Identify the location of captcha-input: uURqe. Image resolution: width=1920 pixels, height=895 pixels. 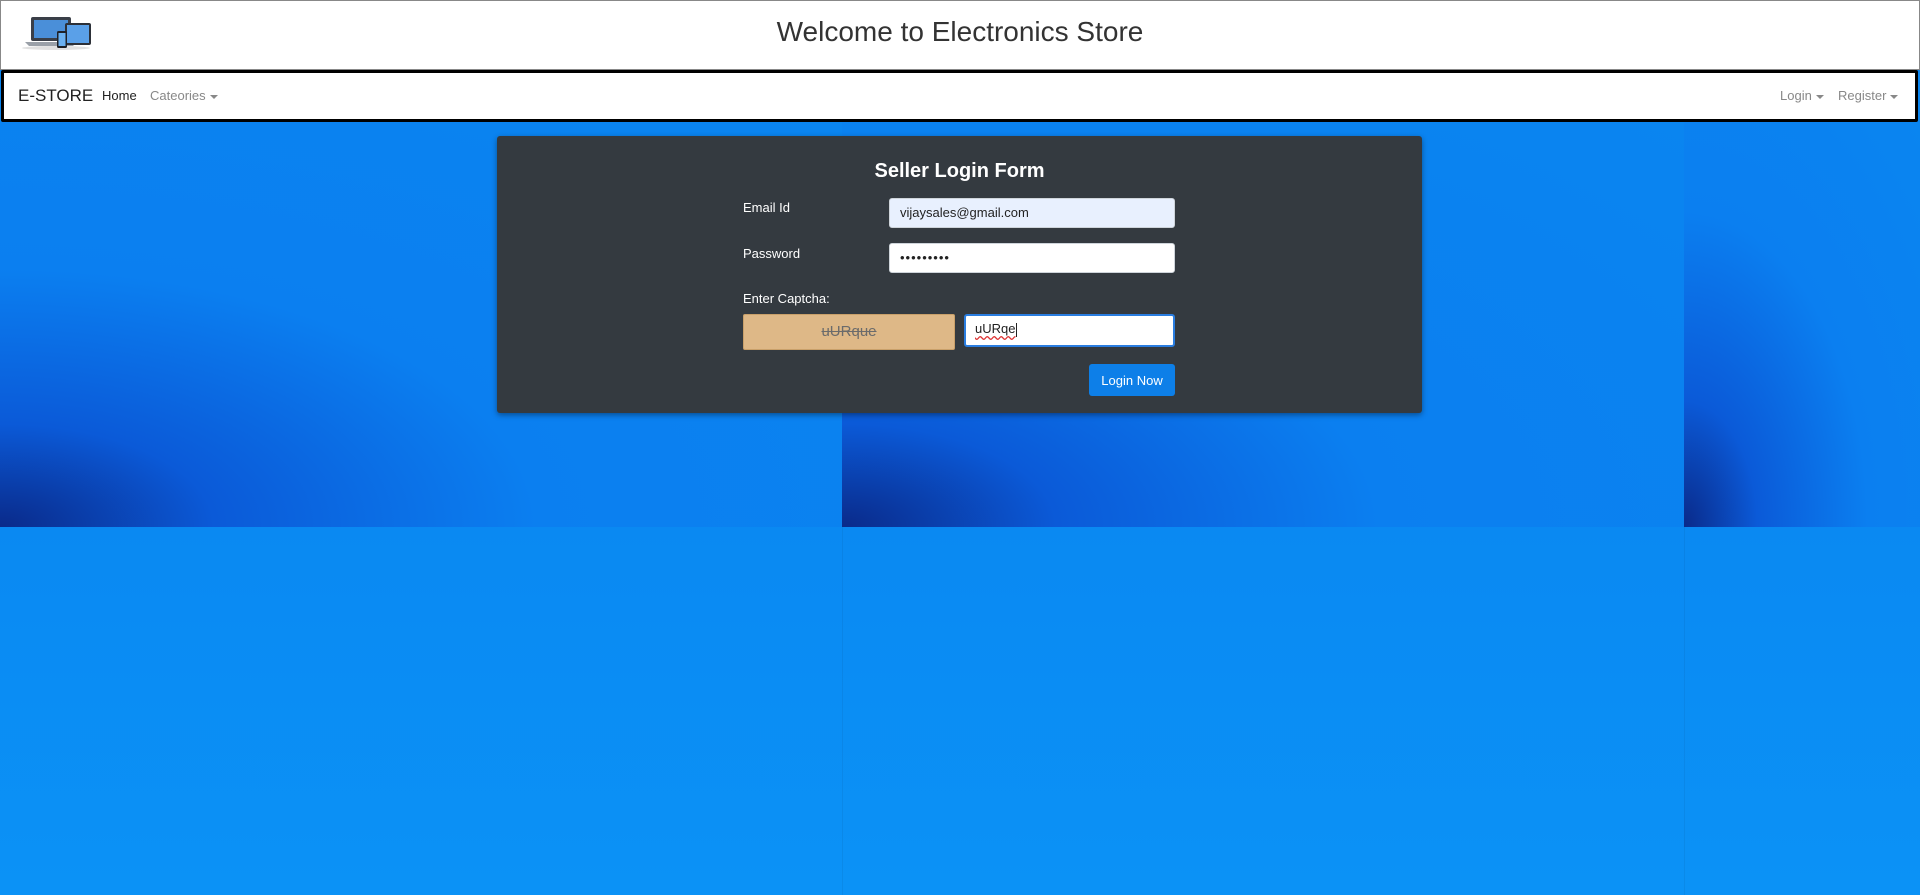
(1069, 330).